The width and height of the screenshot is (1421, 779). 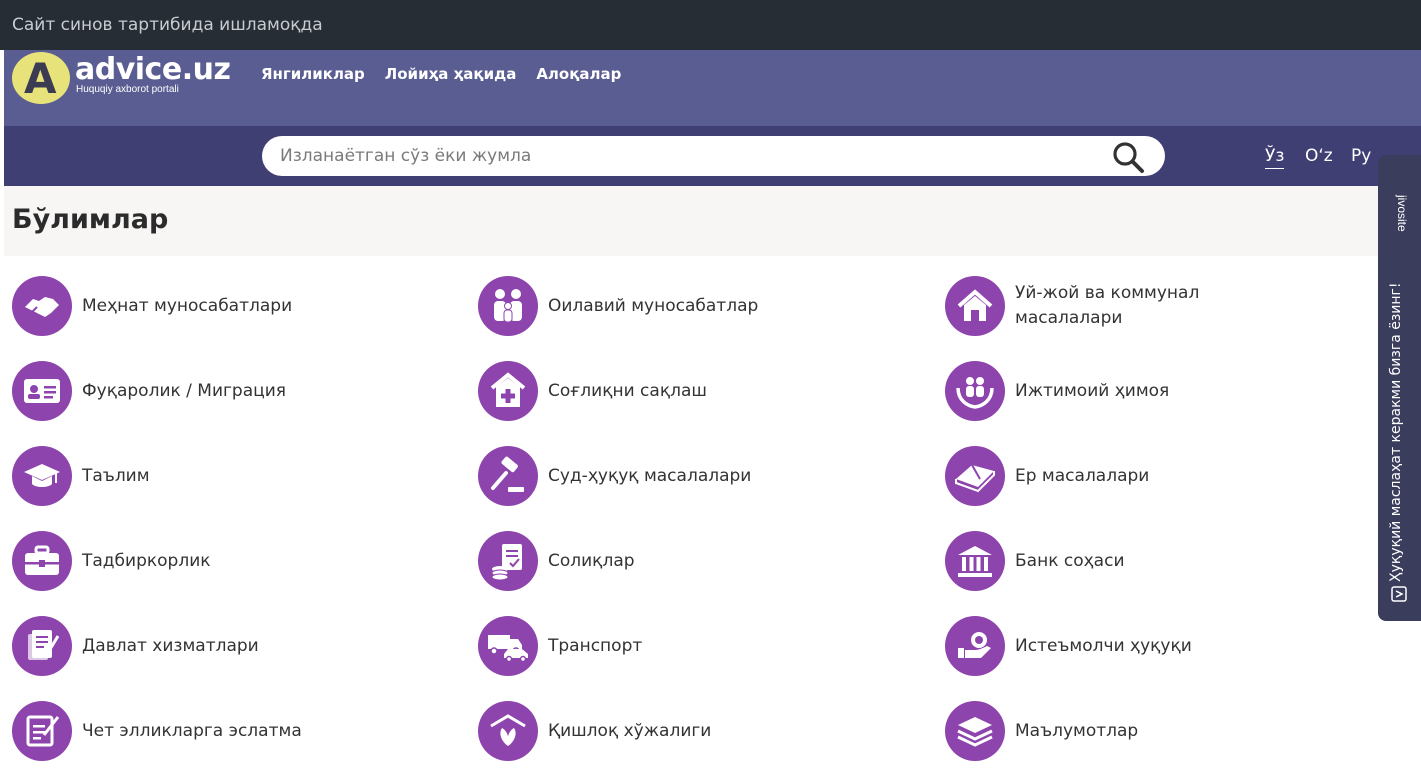 I want to click on truck-car-icon, so click(x=508, y=646).